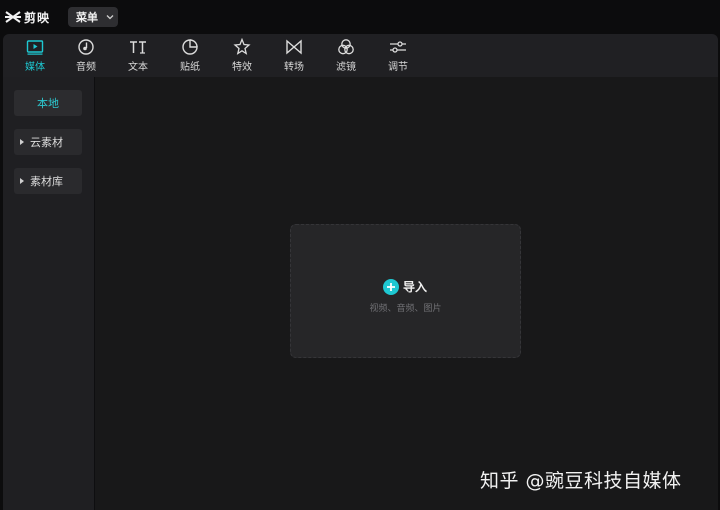 Image resolution: width=720 pixels, height=510 pixels. What do you see at coordinates (138, 55) in the screenshot?
I see `tab-text: 文本` at bounding box center [138, 55].